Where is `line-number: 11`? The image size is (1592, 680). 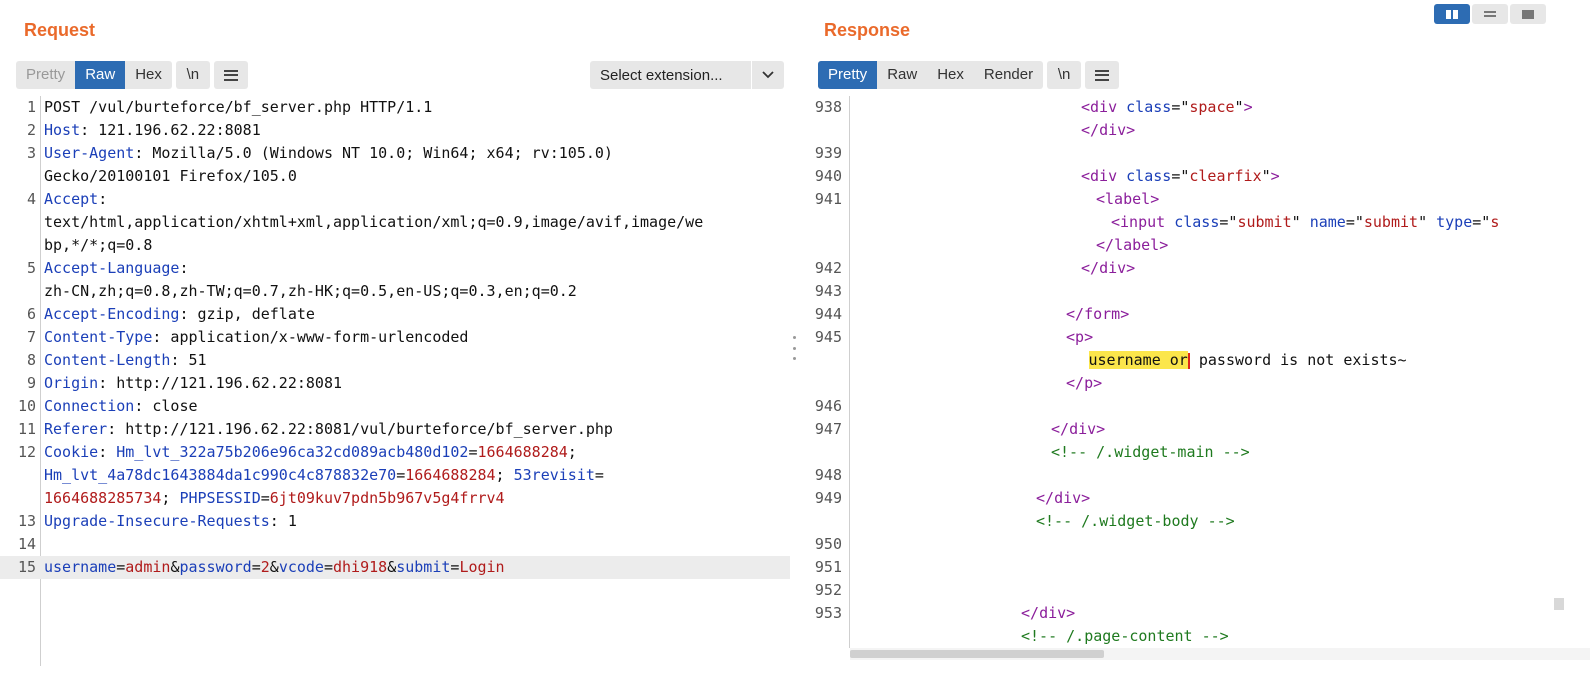
line-number: 11 is located at coordinates (26, 429).